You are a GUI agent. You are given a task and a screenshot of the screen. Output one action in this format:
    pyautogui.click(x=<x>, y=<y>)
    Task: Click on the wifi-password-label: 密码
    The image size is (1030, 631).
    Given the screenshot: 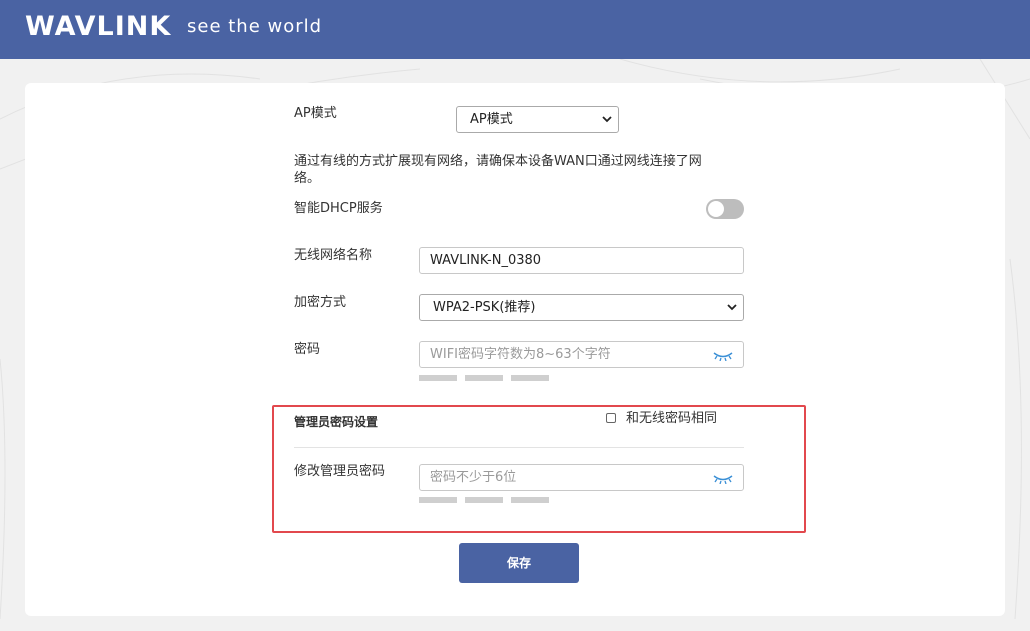 What is the action you would take?
    pyautogui.click(x=307, y=349)
    